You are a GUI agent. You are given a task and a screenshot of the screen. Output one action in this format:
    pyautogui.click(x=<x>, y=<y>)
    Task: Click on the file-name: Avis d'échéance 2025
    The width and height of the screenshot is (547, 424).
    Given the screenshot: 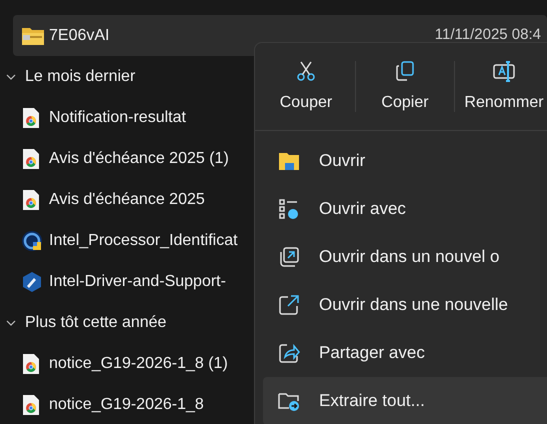 What is the action you would take?
    pyautogui.click(x=127, y=200)
    